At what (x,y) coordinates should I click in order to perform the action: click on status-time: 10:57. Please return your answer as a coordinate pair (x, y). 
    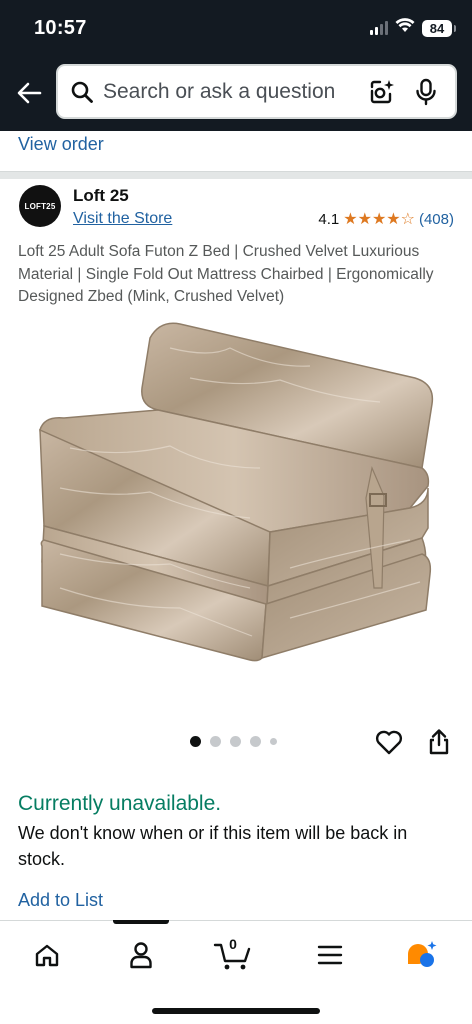
    Looking at the image, I should click on (60, 28).